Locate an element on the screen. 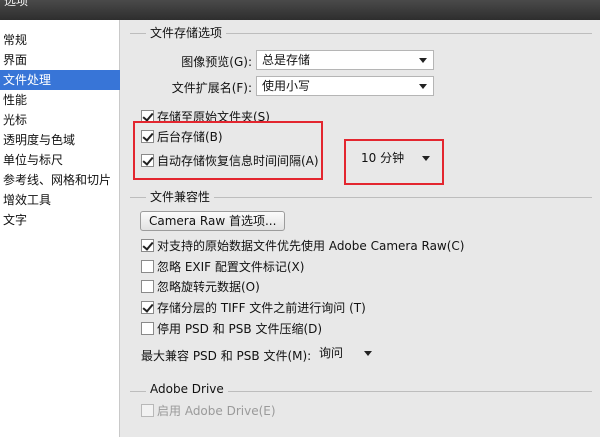  file-extension-value: 使用小写 is located at coordinates (286, 86).